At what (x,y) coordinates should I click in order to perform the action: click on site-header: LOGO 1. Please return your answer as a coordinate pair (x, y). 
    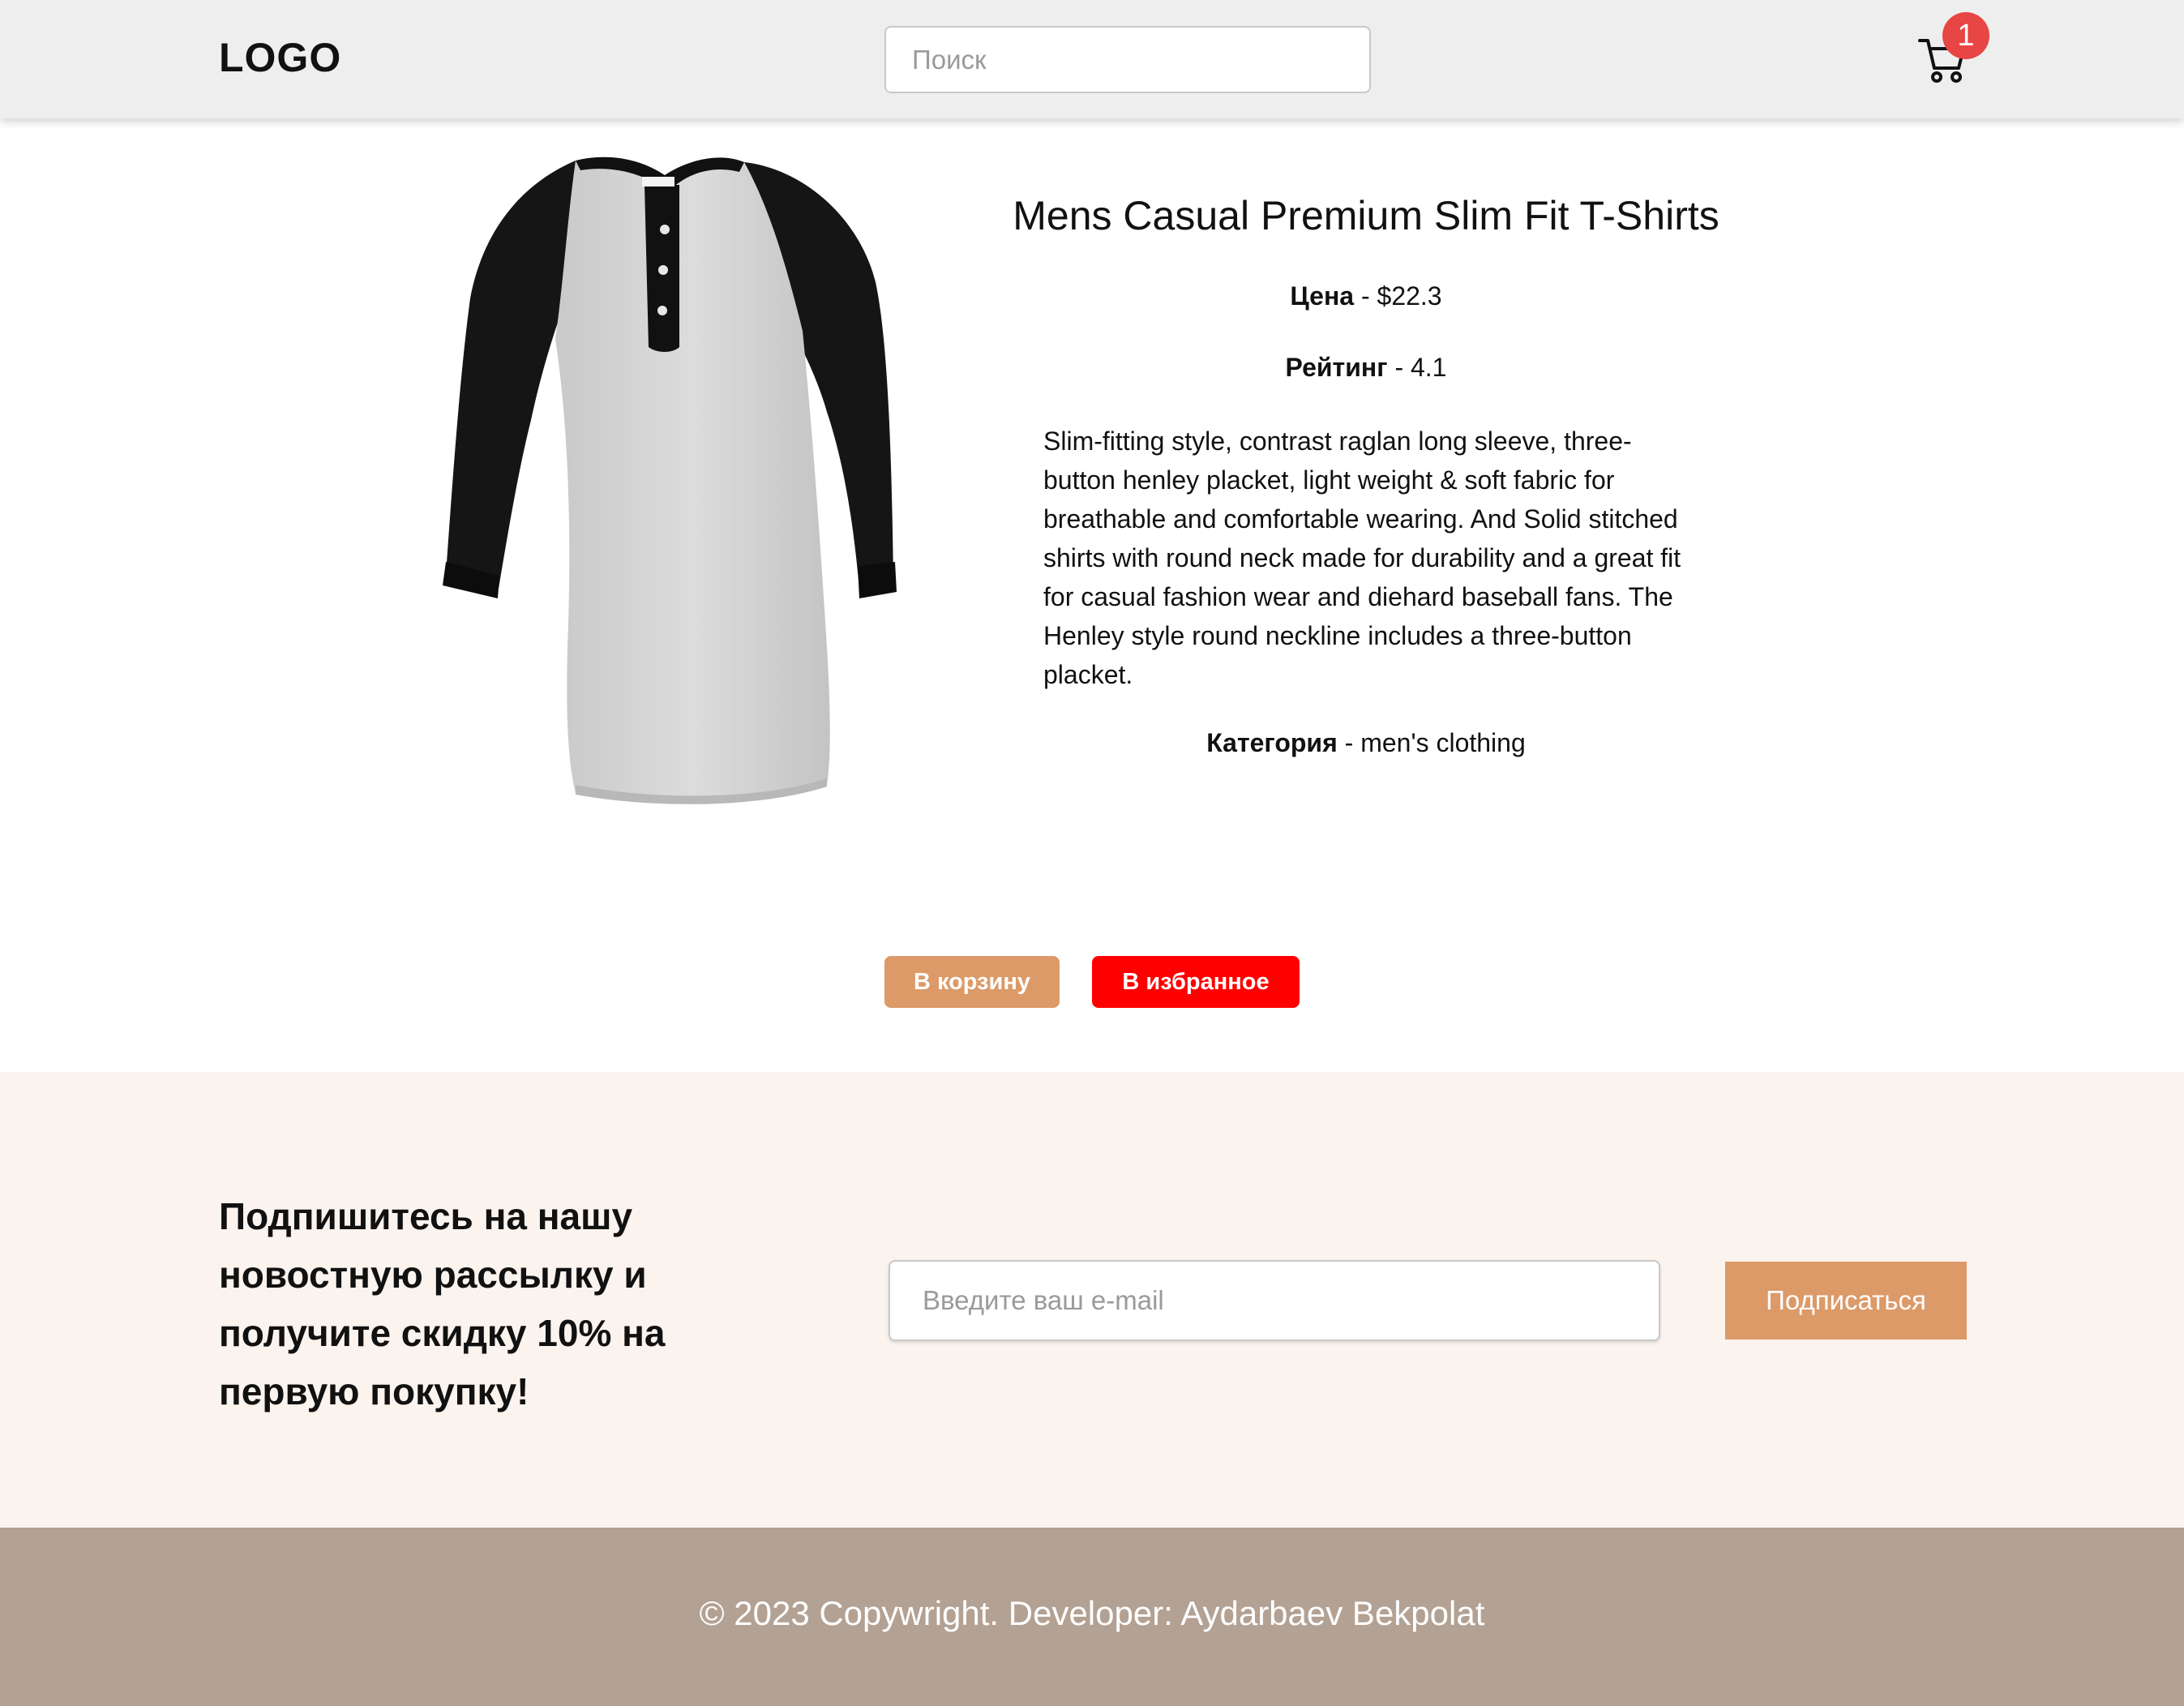
    Looking at the image, I should click on (1092, 59).